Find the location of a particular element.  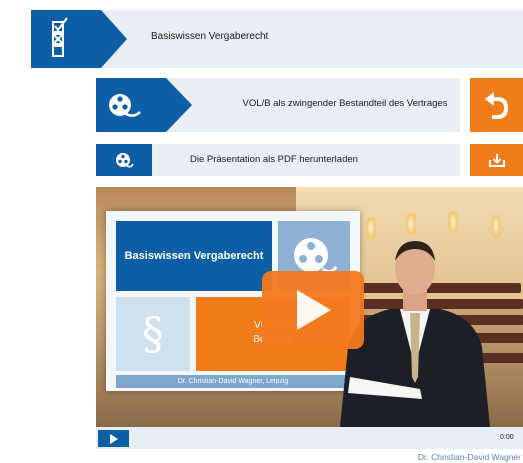

download-tray-icon is located at coordinates (496, 160).